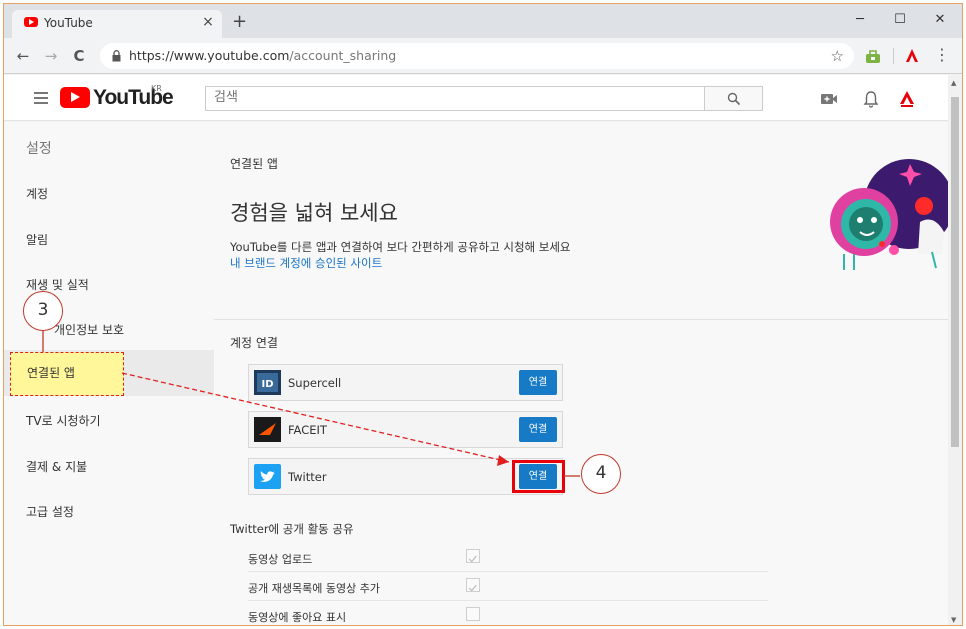 The height and width of the screenshot is (629, 966). What do you see at coordinates (239, 22) in the screenshot?
I see `new-tab-button: +` at bounding box center [239, 22].